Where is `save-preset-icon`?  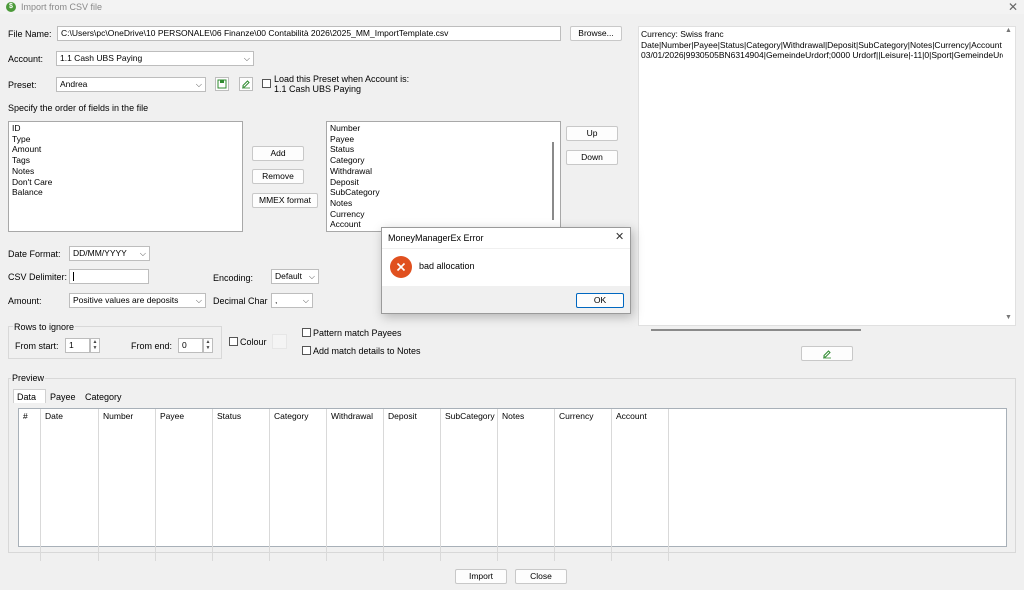 save-preset-icon is located at coordinates (222, 84).